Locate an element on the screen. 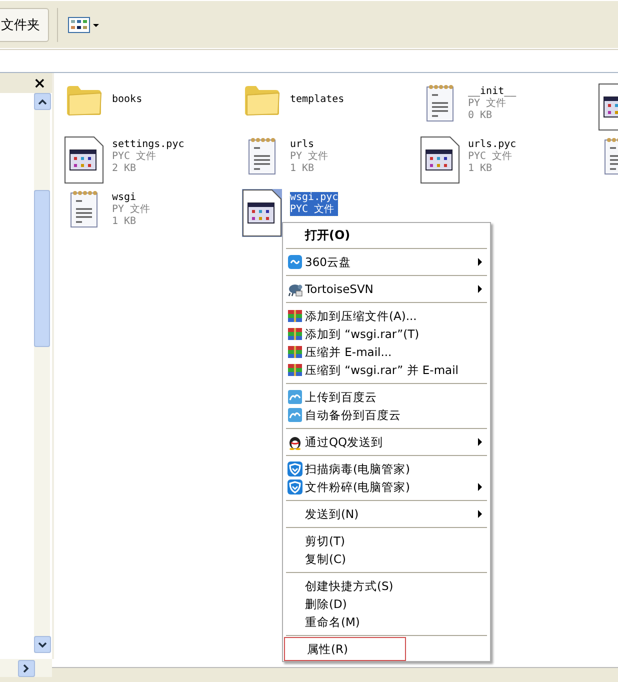 This screenshot has height=682, width=618. menu-item: 通过QQ发送到 is located at coordinates (386, 442).